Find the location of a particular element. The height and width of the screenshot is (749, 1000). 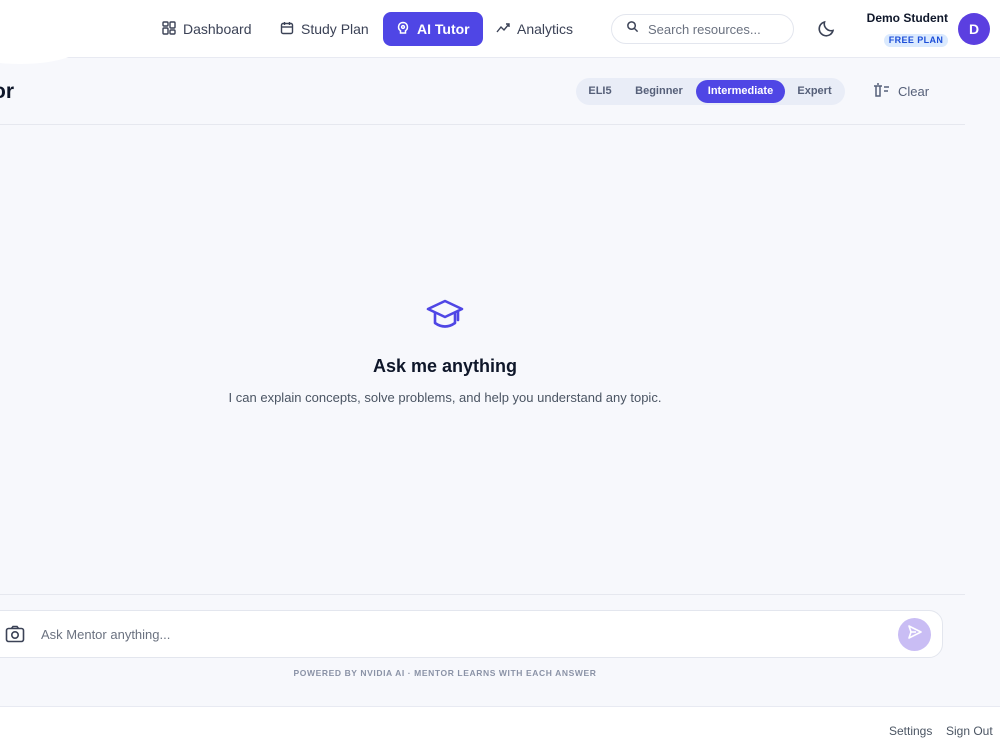

search-icon is located at coordinates (632, 29).